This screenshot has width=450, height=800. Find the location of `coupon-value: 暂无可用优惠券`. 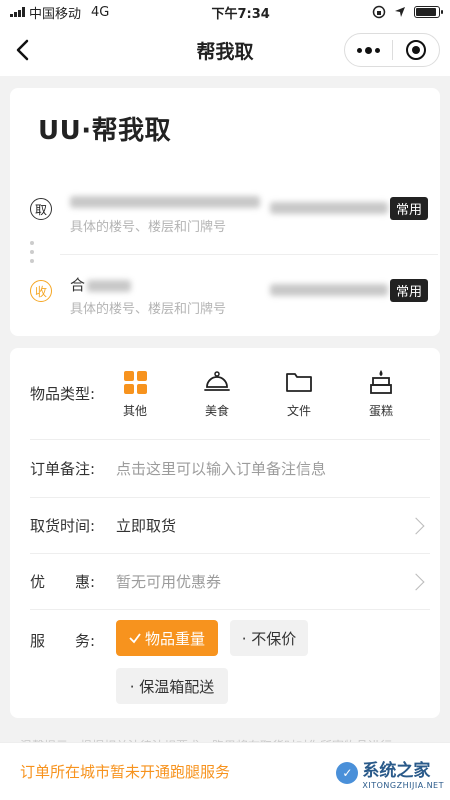

coupon-value: 暂无可用优惠券 is located at coordinates (169, 582).